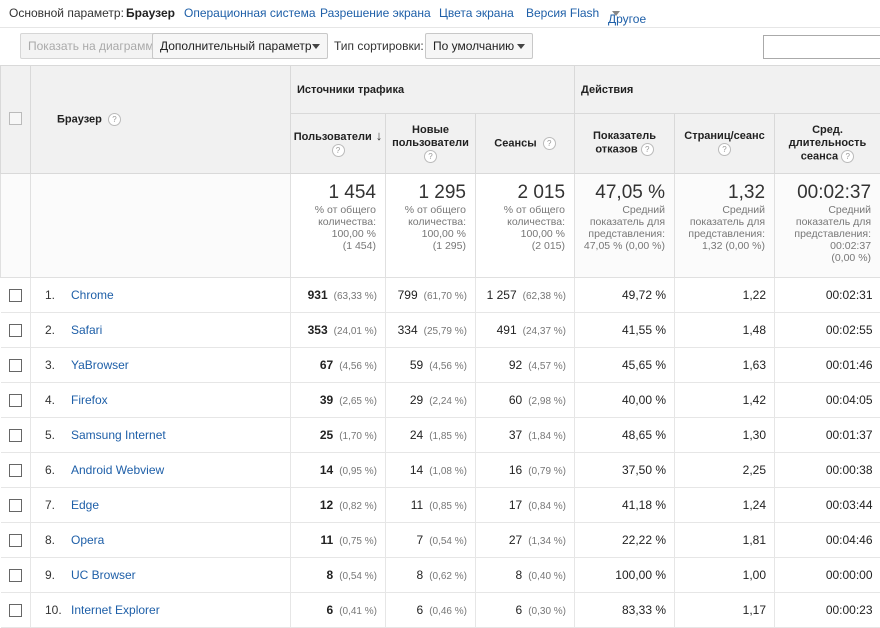  Describe the element at coordinates (625, 610) in the screenshot. I see `bounce-rate-cell: 83,33 %` at that location.